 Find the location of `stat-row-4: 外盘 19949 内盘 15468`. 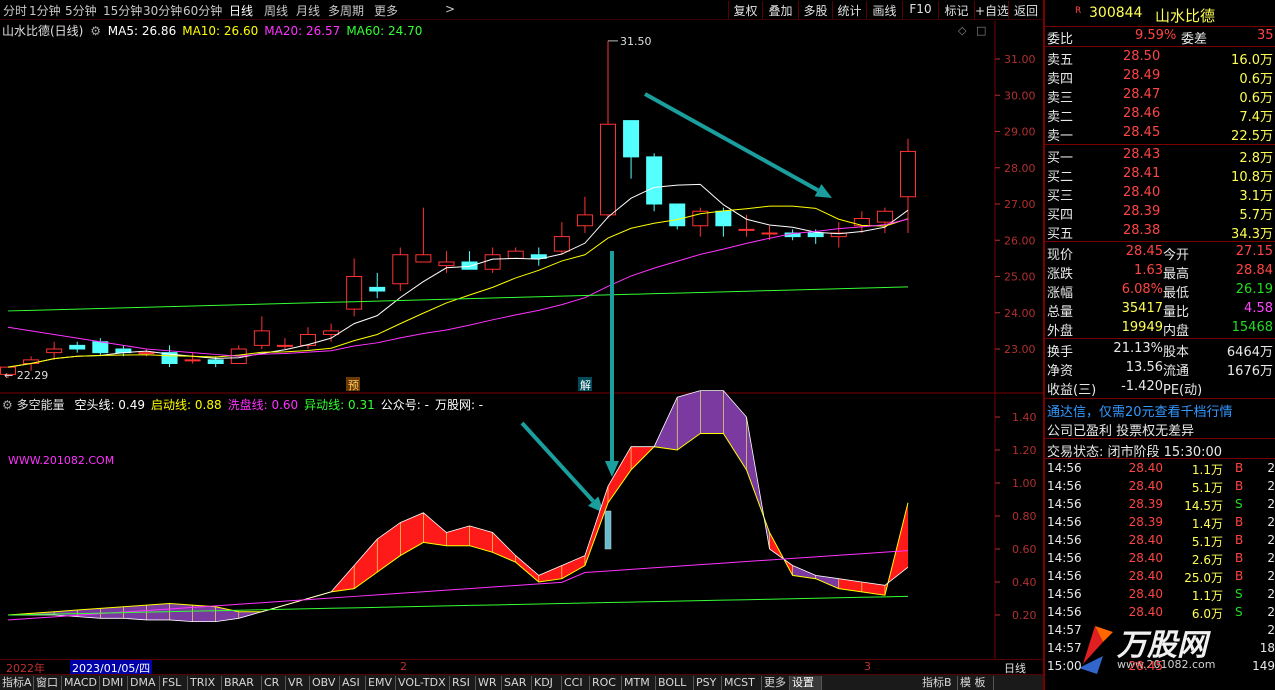

stat-row-4: 外盘 19949 内盘 15468 is located at coordinates (1160, 329).